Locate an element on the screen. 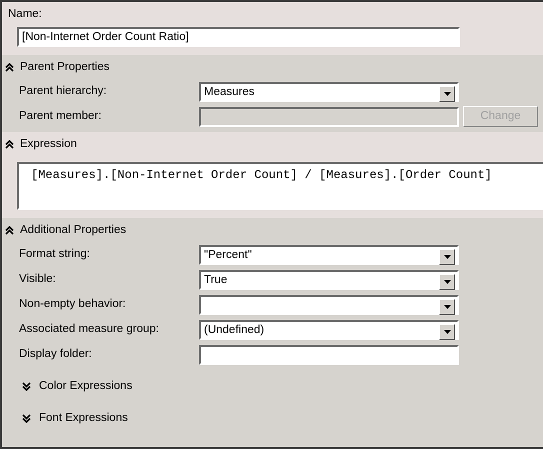  field-label: Parent member: is located at coordinates (60, 116).